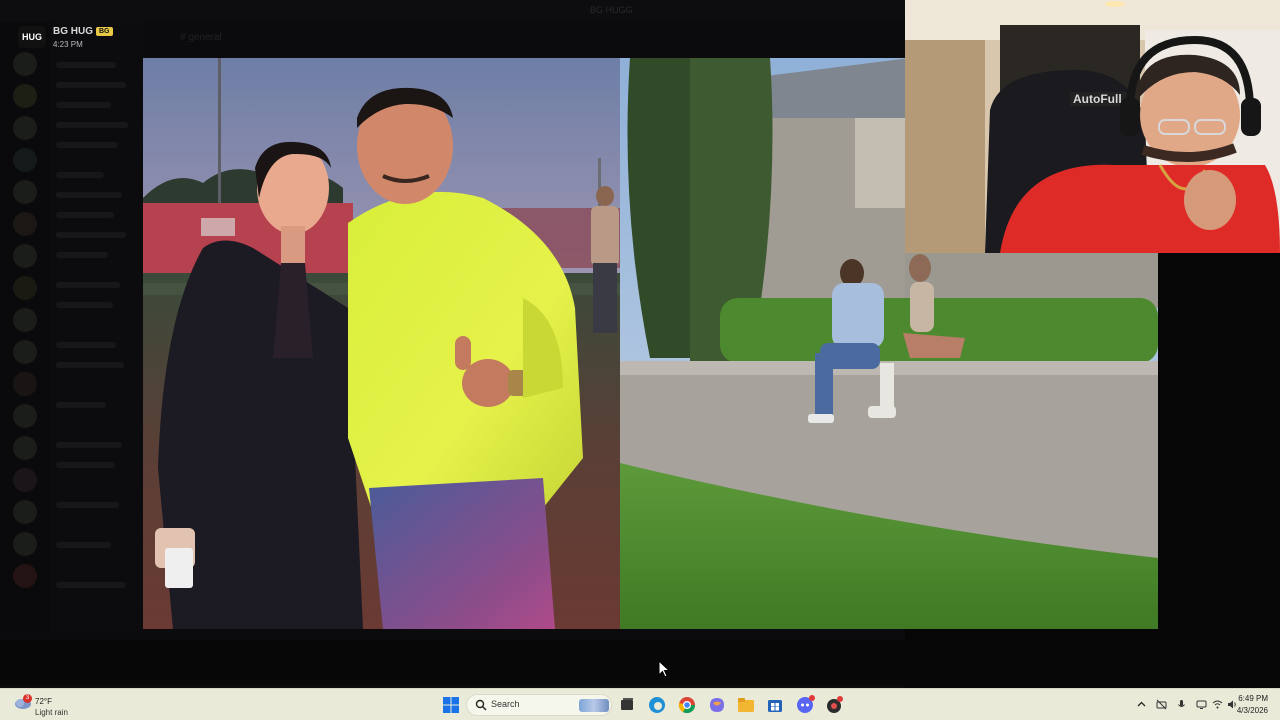 This screenshot has width=1280, height=720. What do you see at coordinates (1252, 710) in the screenshot?
I see `clock-date: 4/3/2026` at bounding box center [1252, 710].